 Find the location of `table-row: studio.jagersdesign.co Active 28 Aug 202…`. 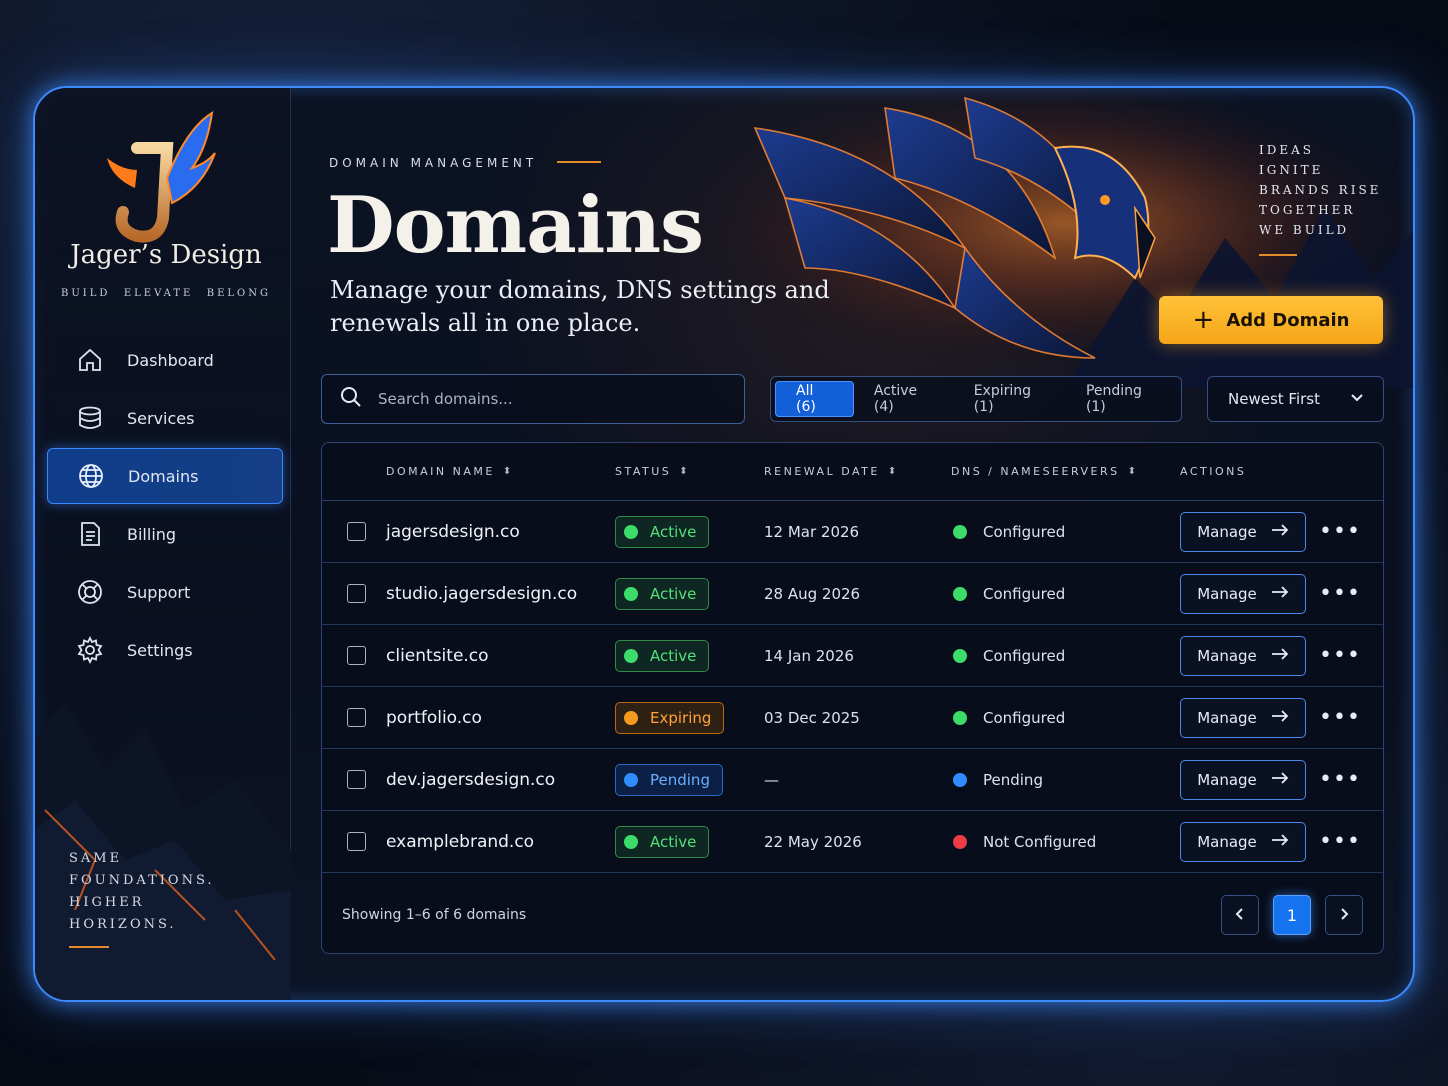

table-row: studio.jagersdesign.co Active 28 Aug 202… is located at coordinates (852, 594).